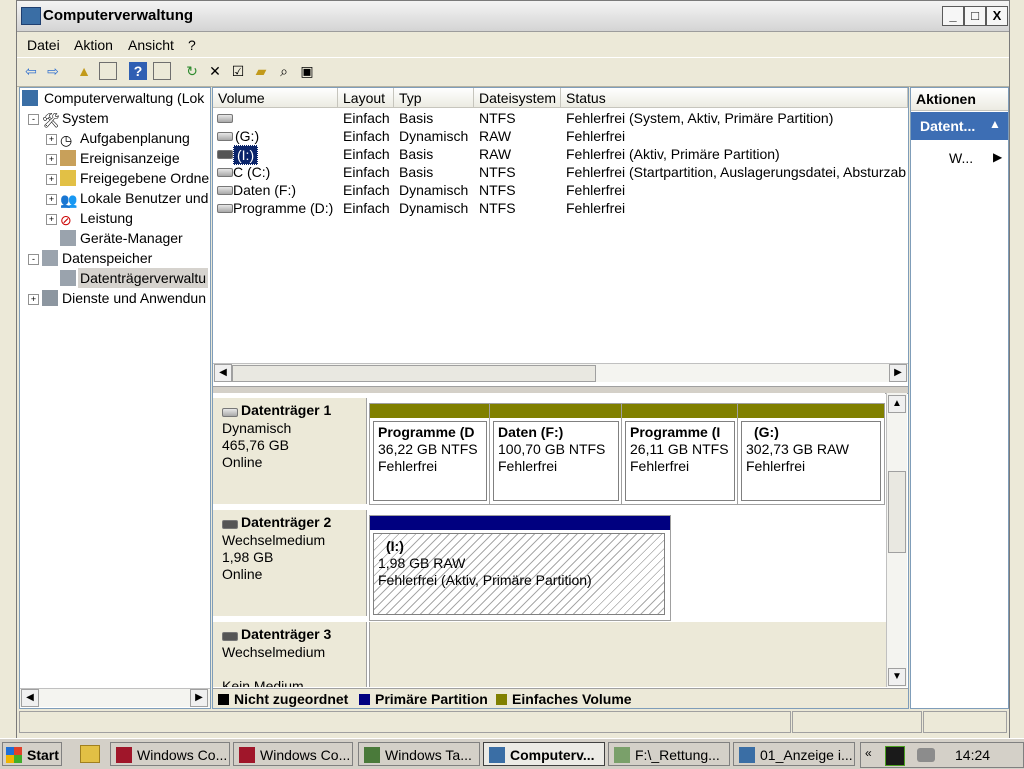 Image resolution: width=1024 pixels, height=769 pixels. I want to click on disk-3-label: Datenträger 3 Wechselmedium Kein Medium, so click(290, 654).